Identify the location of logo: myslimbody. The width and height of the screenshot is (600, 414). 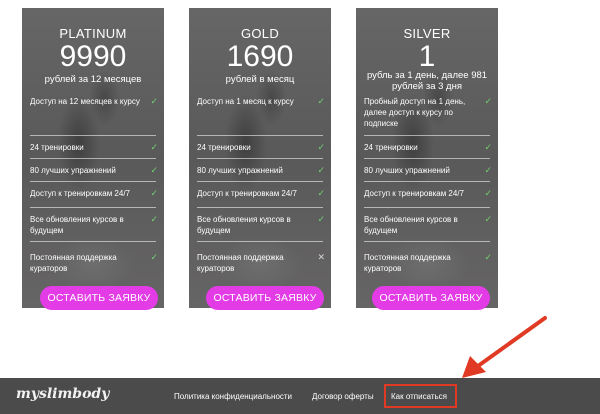
(62, 394).